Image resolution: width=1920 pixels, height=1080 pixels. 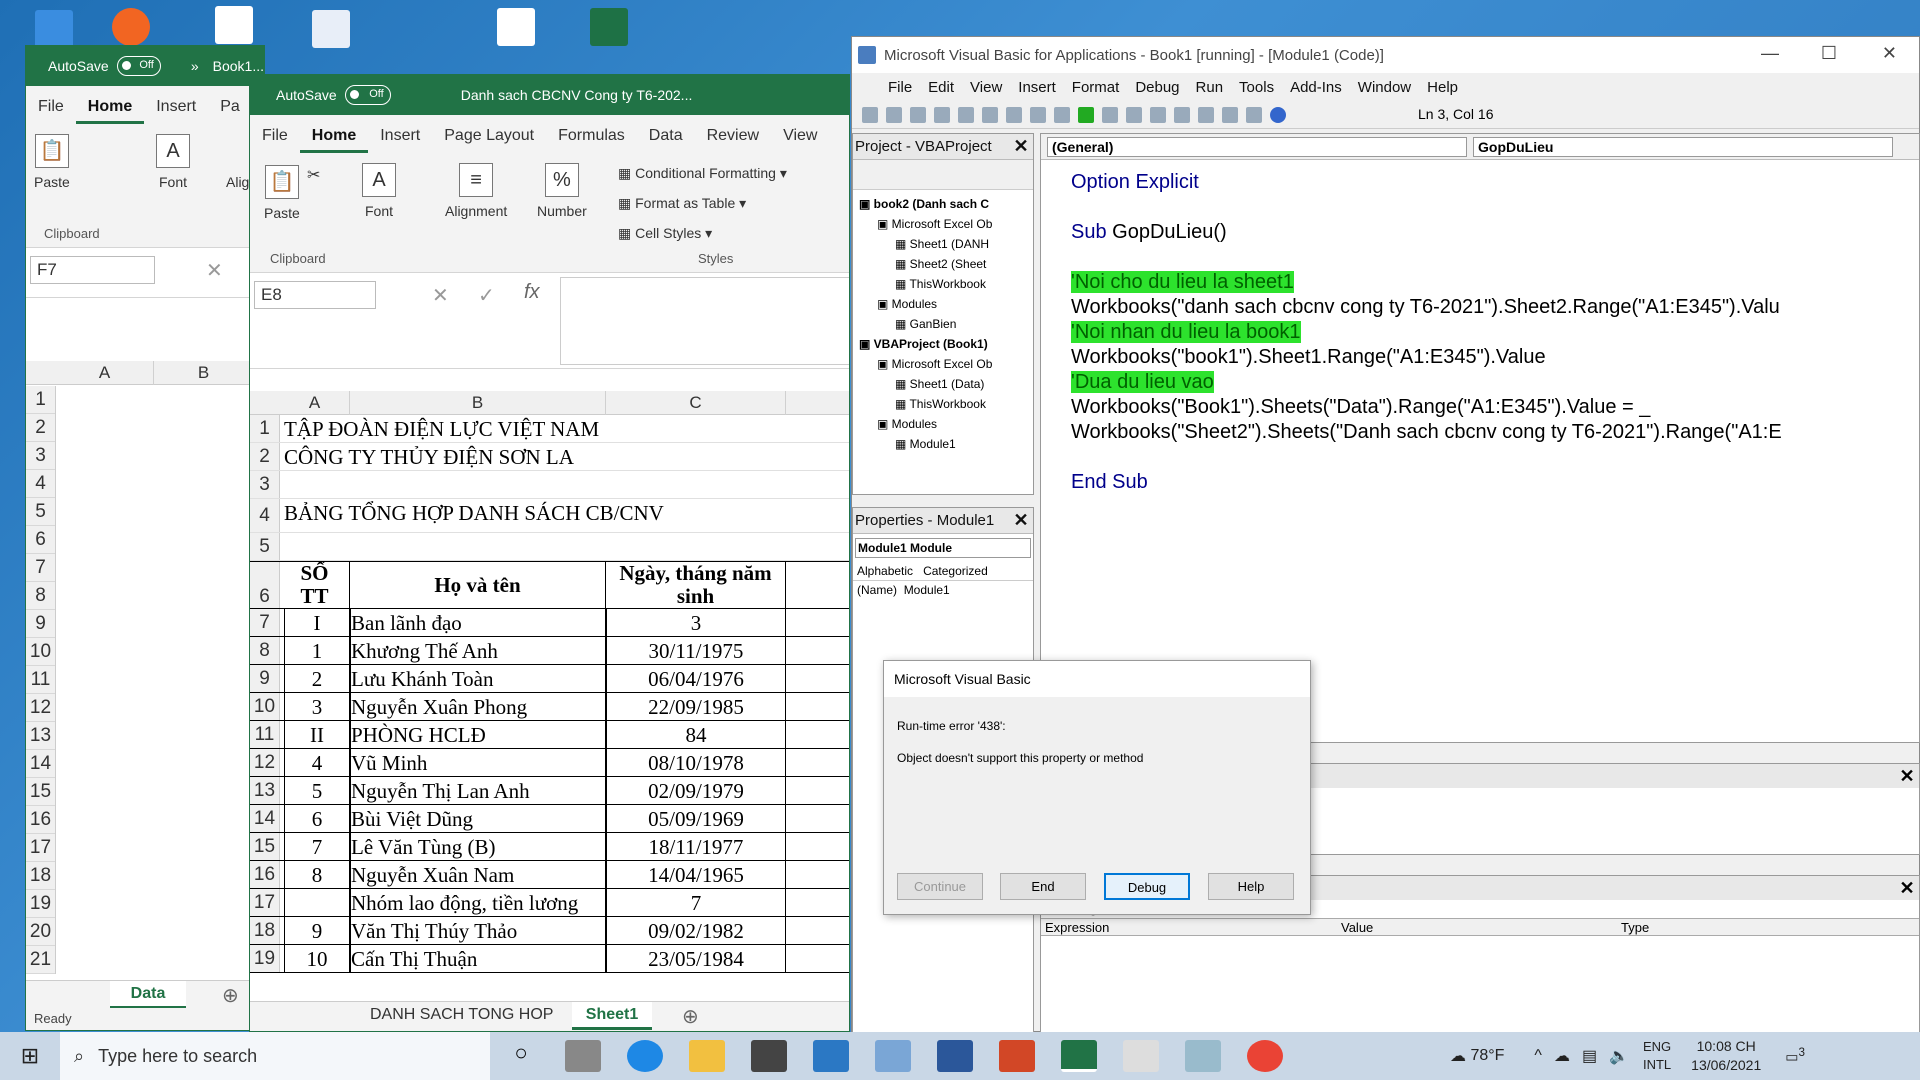 I want to click on cell: Lê Văn Tùng (B), so click(x=478, y=846).